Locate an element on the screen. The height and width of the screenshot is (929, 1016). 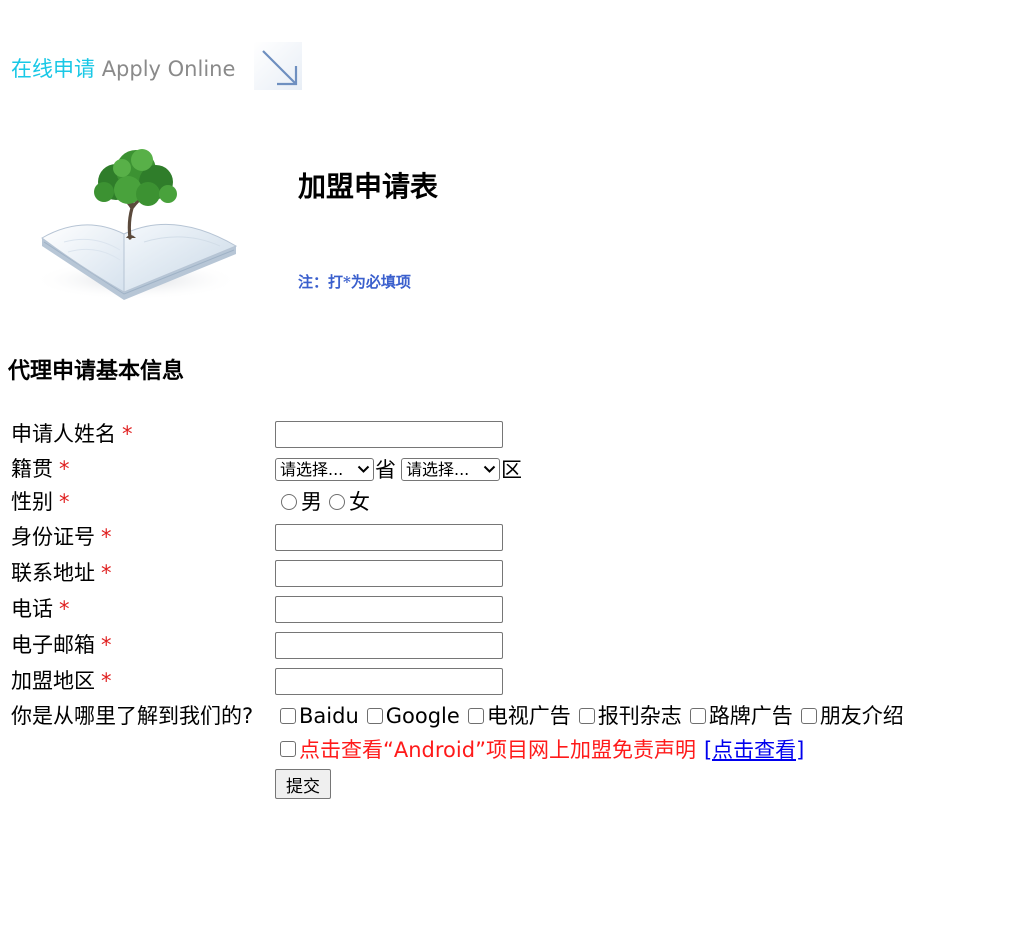
email-input is located at coordinates (389, 645).